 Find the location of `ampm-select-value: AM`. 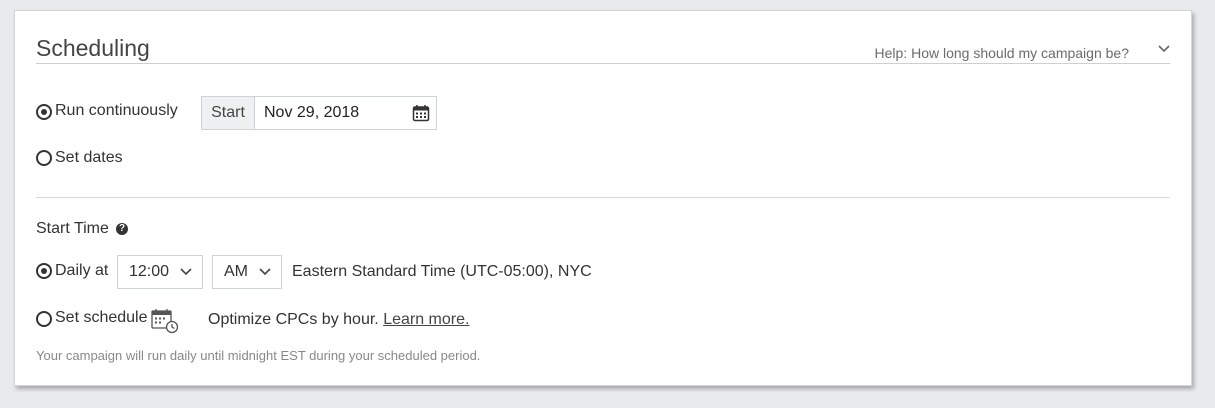

ampm-select-value: AM is located at coordinates (236, 271).